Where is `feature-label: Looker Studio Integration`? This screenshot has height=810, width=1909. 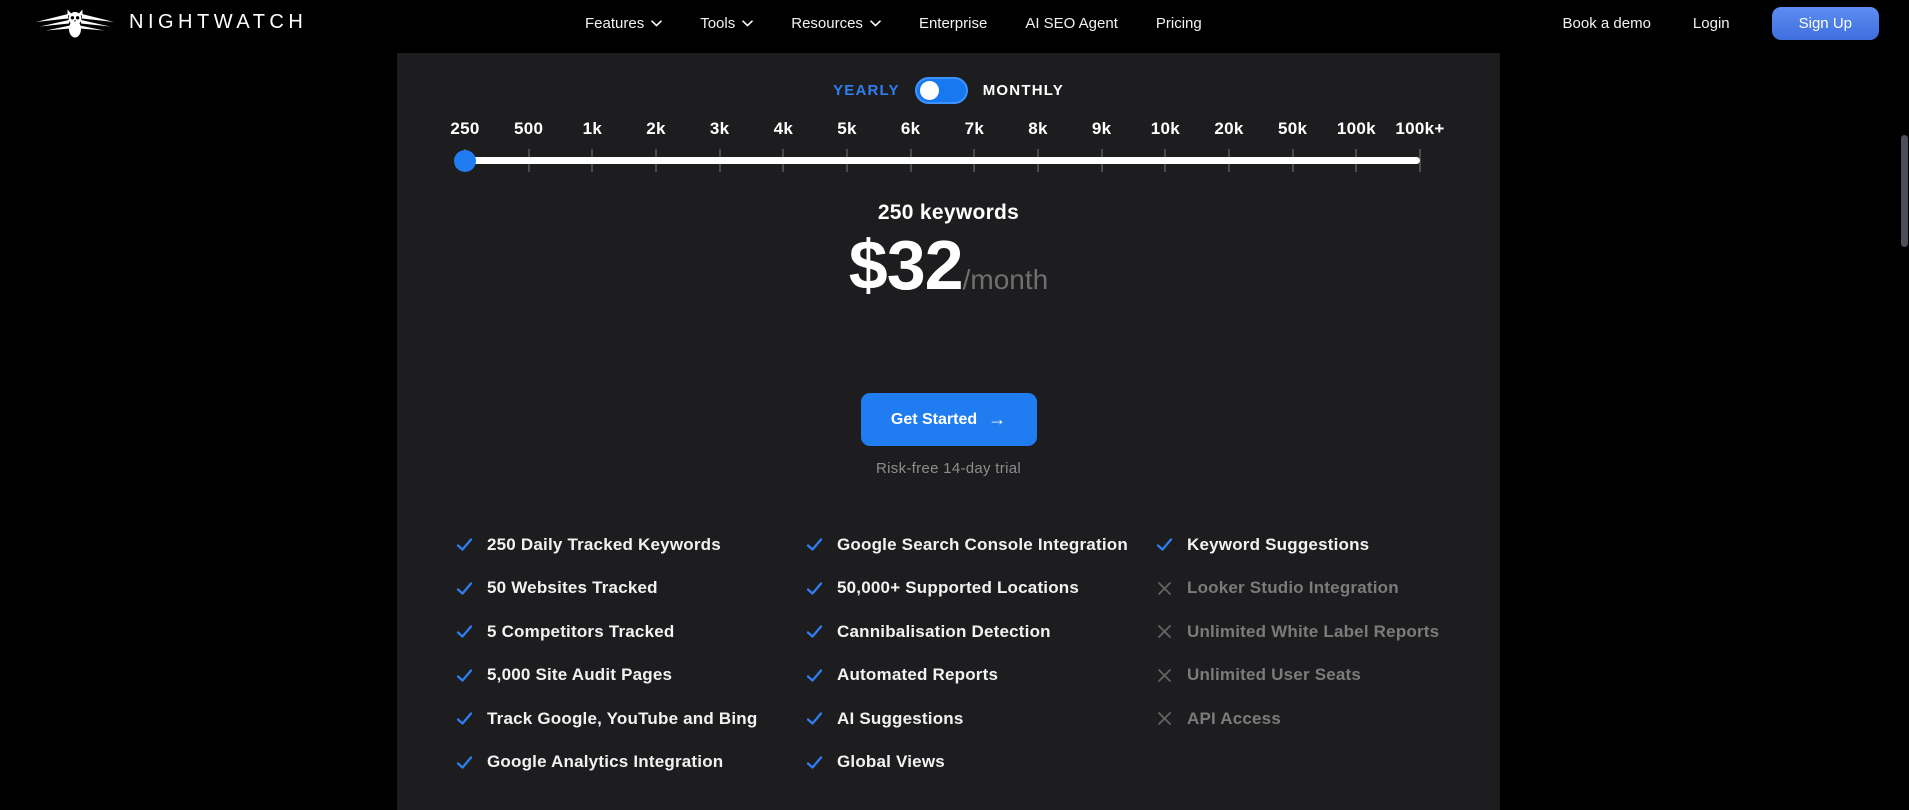 feature-label: Looker Studio Integration is located at coordinates (1293, 588).